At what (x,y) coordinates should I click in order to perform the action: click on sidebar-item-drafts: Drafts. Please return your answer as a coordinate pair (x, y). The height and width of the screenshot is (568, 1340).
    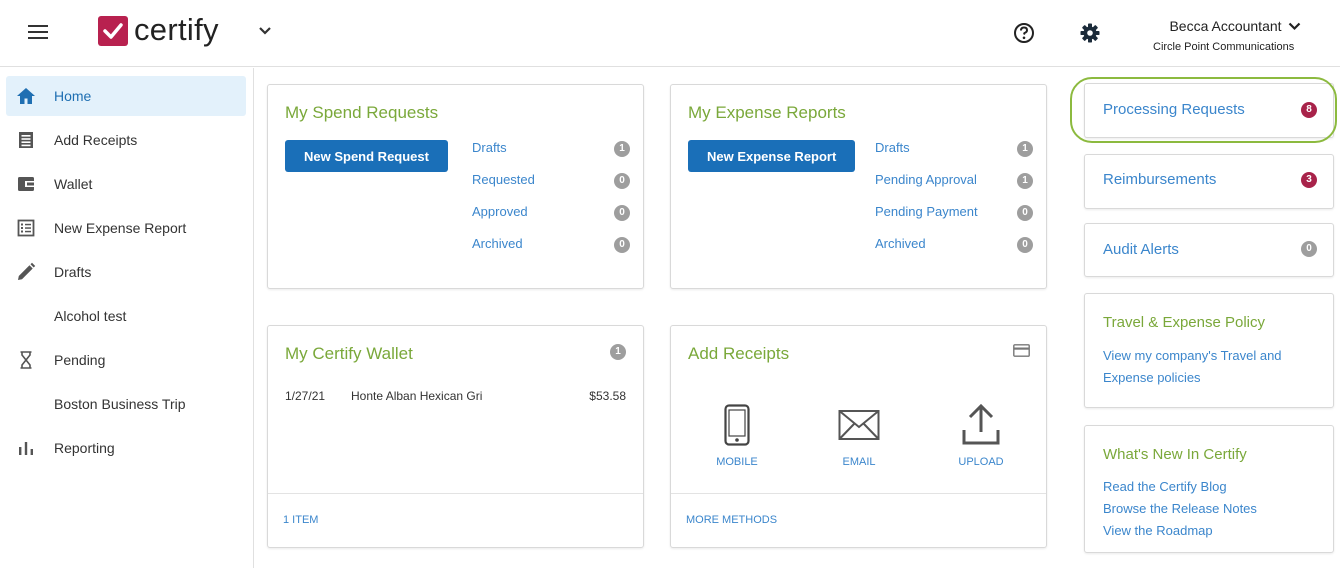
    Looking at the image, I should click on (126, 272).